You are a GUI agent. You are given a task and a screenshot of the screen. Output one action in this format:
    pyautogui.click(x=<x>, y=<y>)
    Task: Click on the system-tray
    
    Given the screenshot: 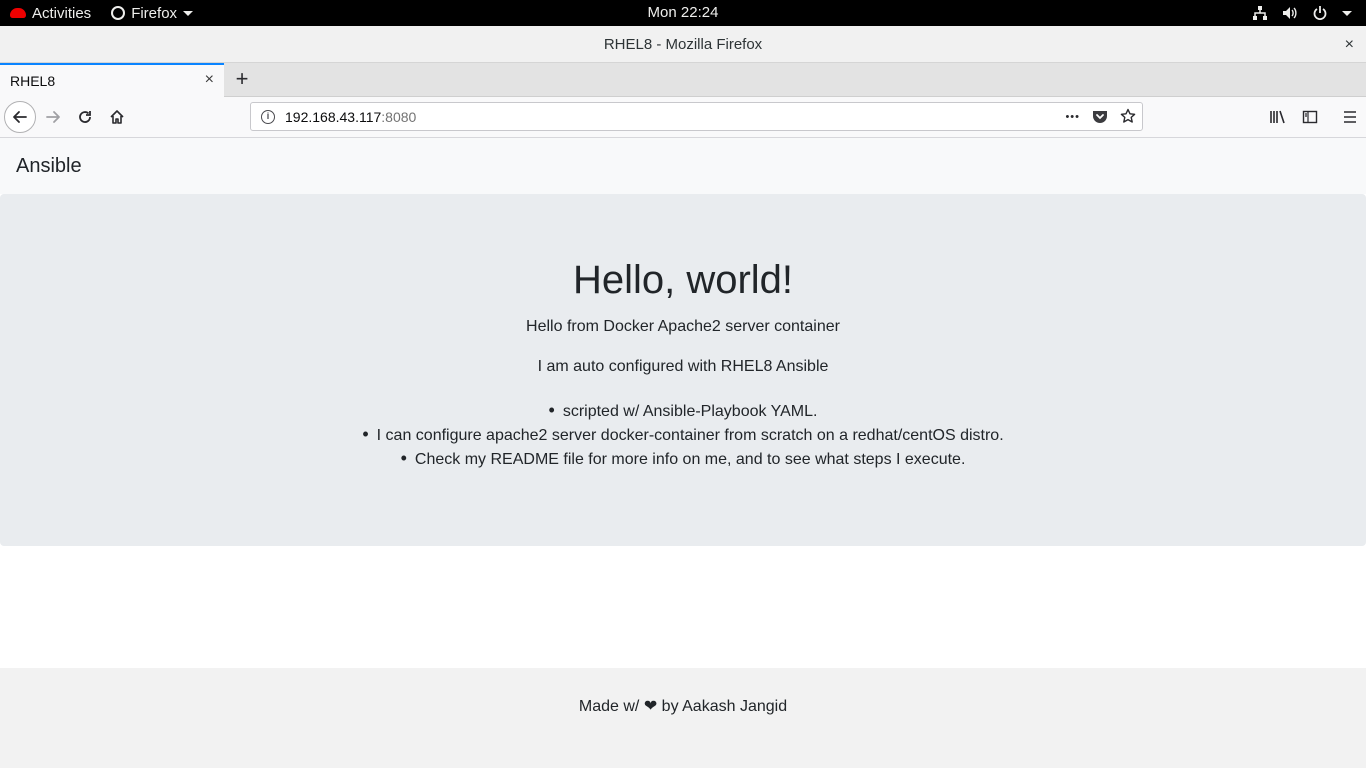 What is the action you would take?
    pyautogui.click(x=1302, y=13)
    